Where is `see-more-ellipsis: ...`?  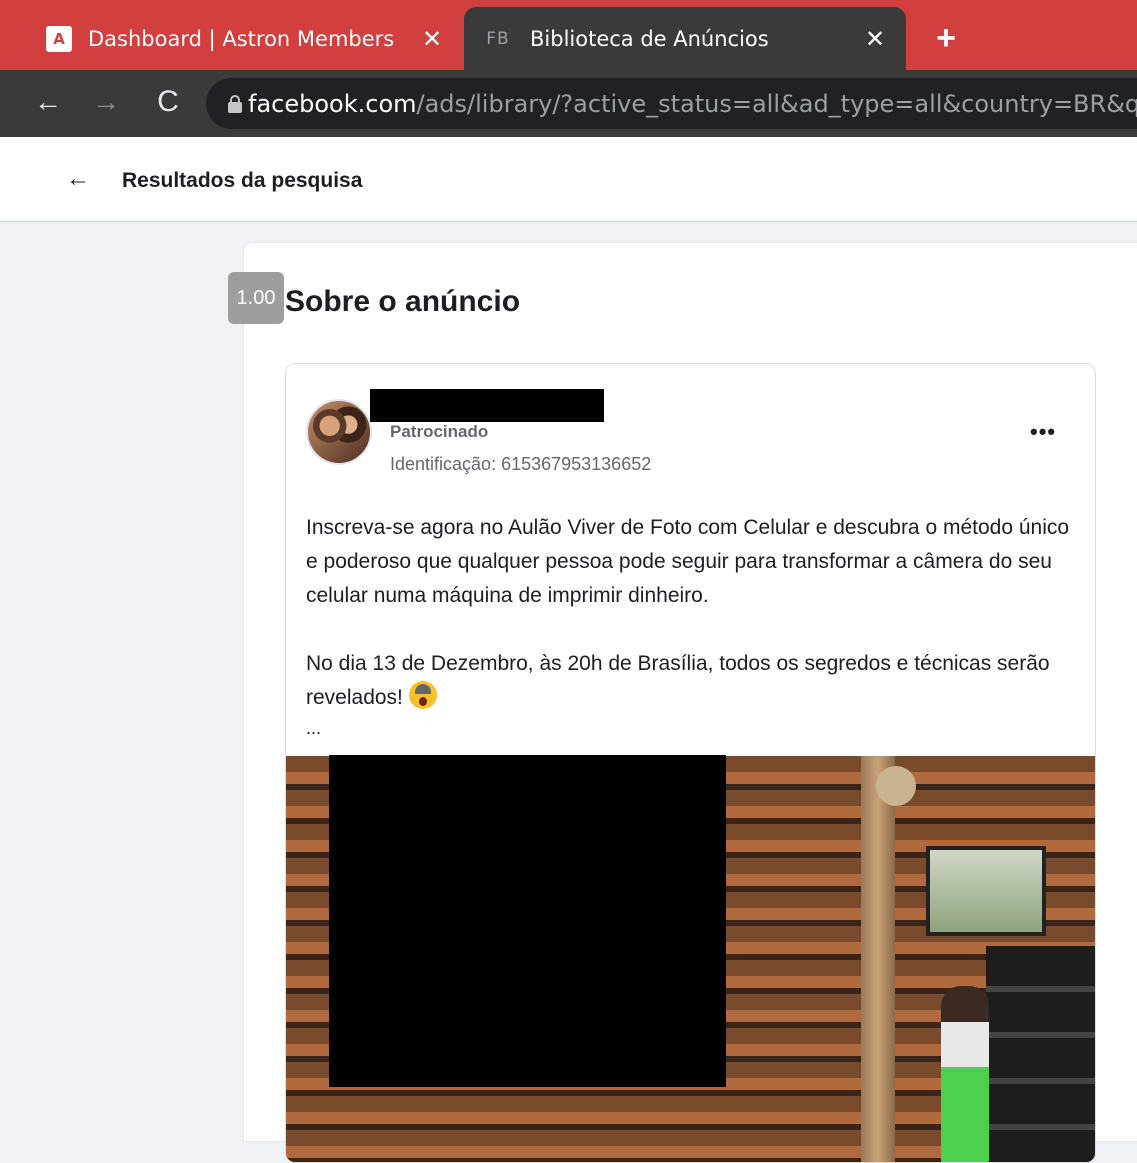 see-more-ellipsis: ... is located at coordinates (313, 728).